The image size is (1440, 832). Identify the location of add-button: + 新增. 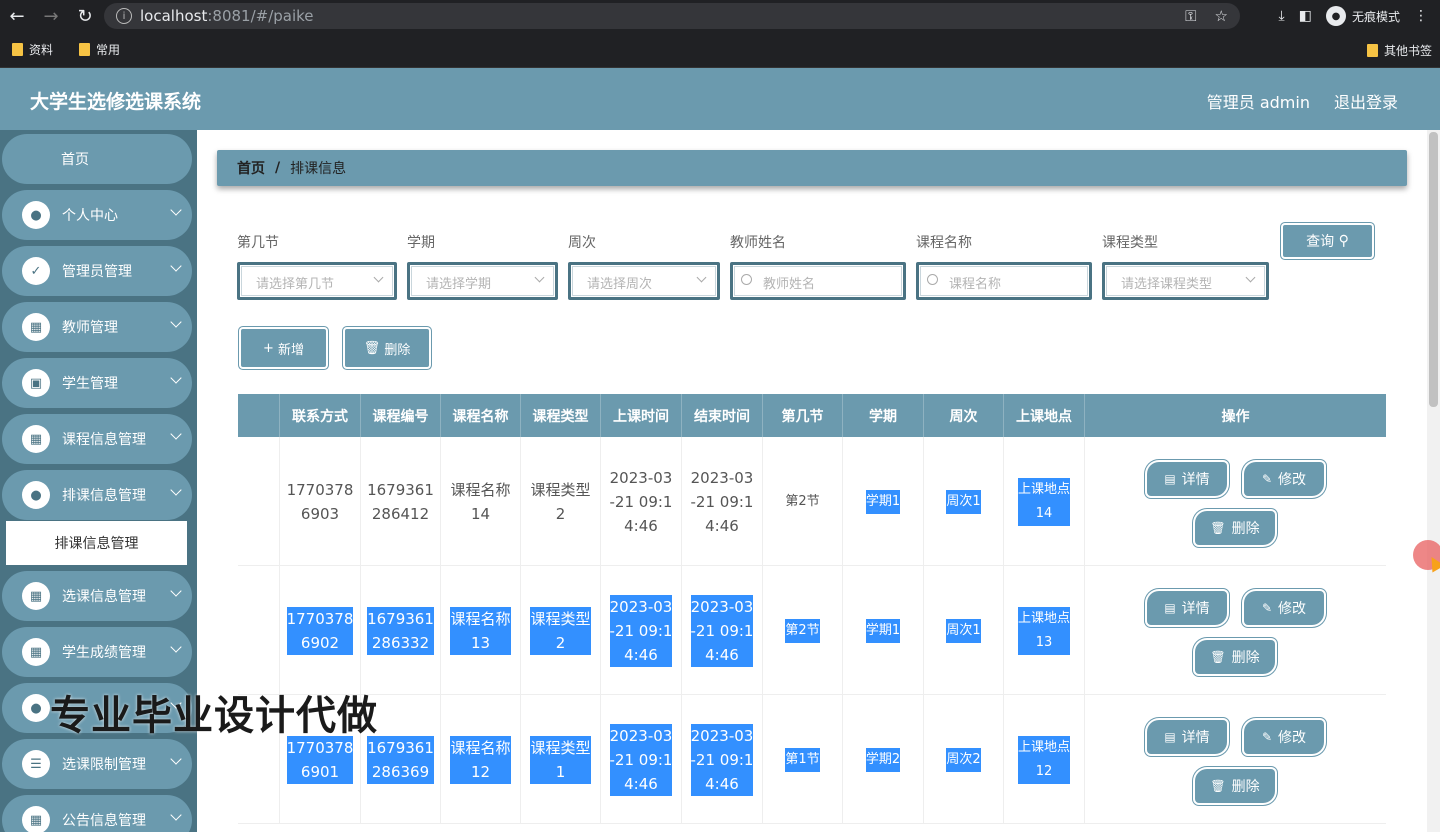
(283, 348).